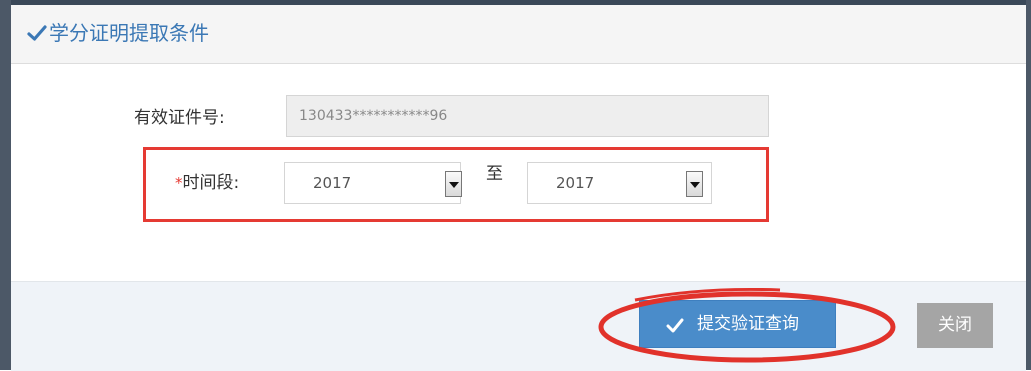  What do you see at coordinates (179, 118) in the screenshot?
I see `id-number-label: 有效证件号:` at bounding box center [179, 118].